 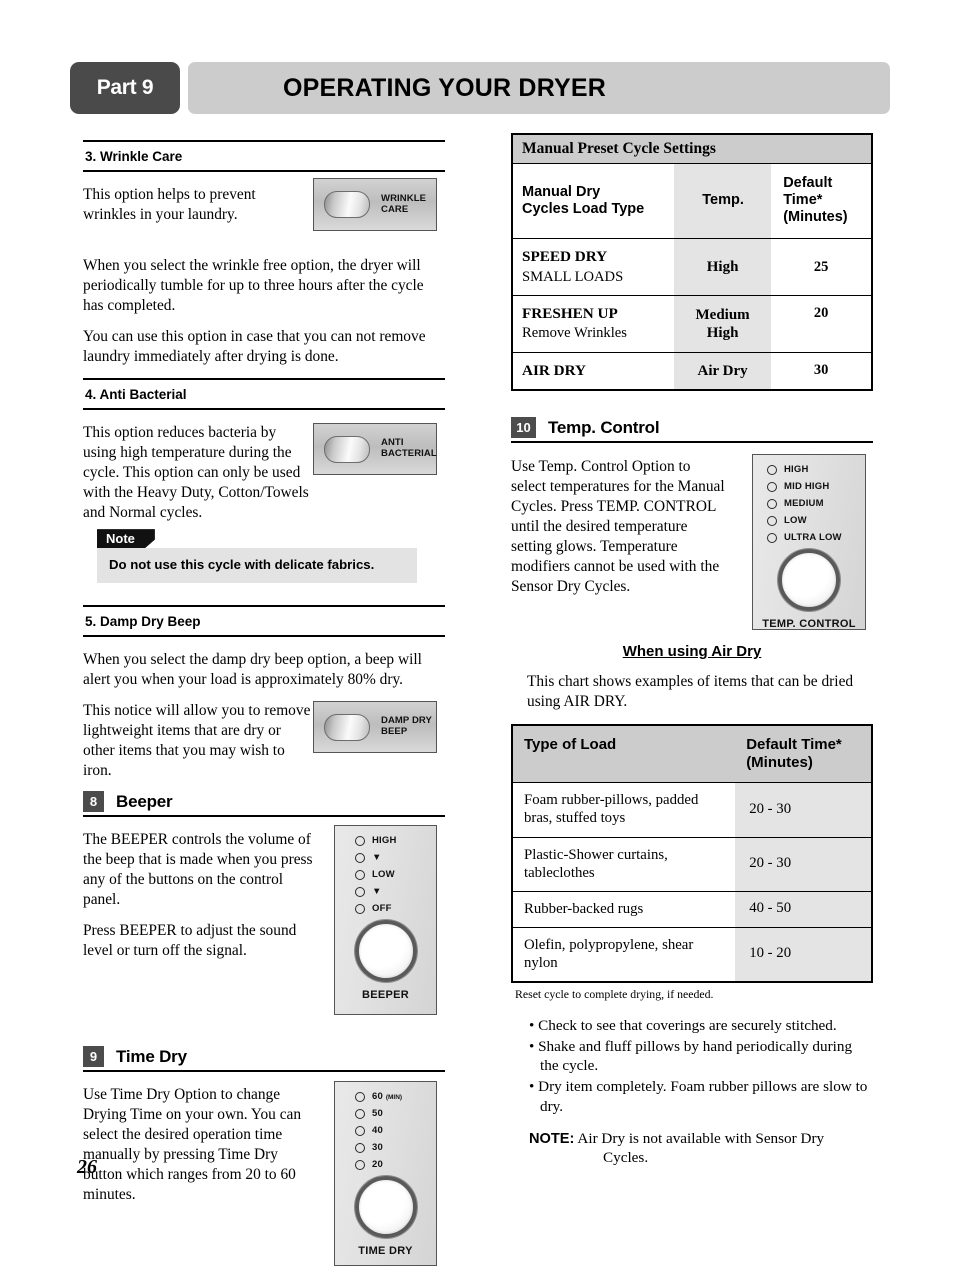 What do you see at coordinates (626, 1158) in the screenshot?
I see `note-text-continued: Cycles.` at bounding box center [626, 1158].